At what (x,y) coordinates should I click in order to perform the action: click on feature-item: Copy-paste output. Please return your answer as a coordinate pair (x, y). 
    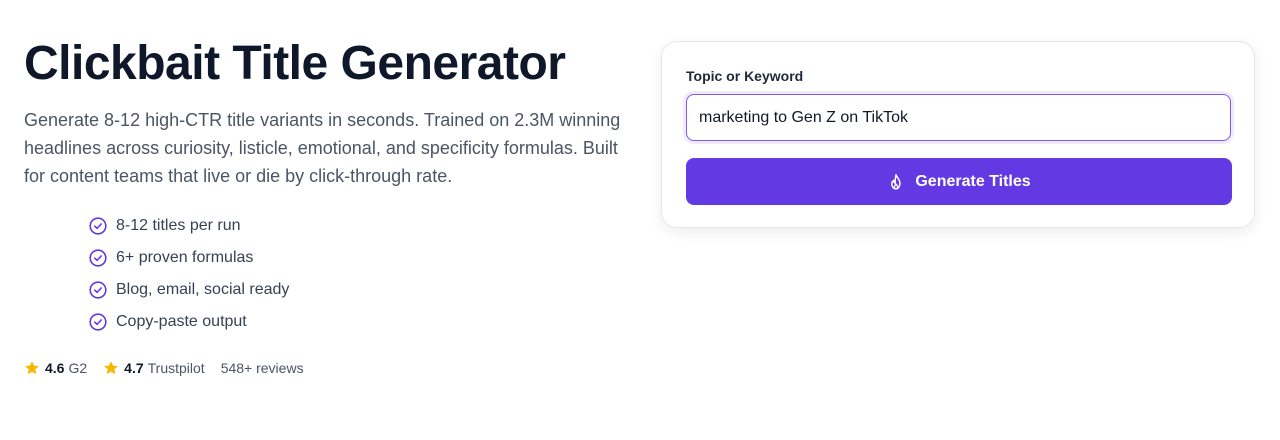
    Looking at the image, I should click on (356, 322).